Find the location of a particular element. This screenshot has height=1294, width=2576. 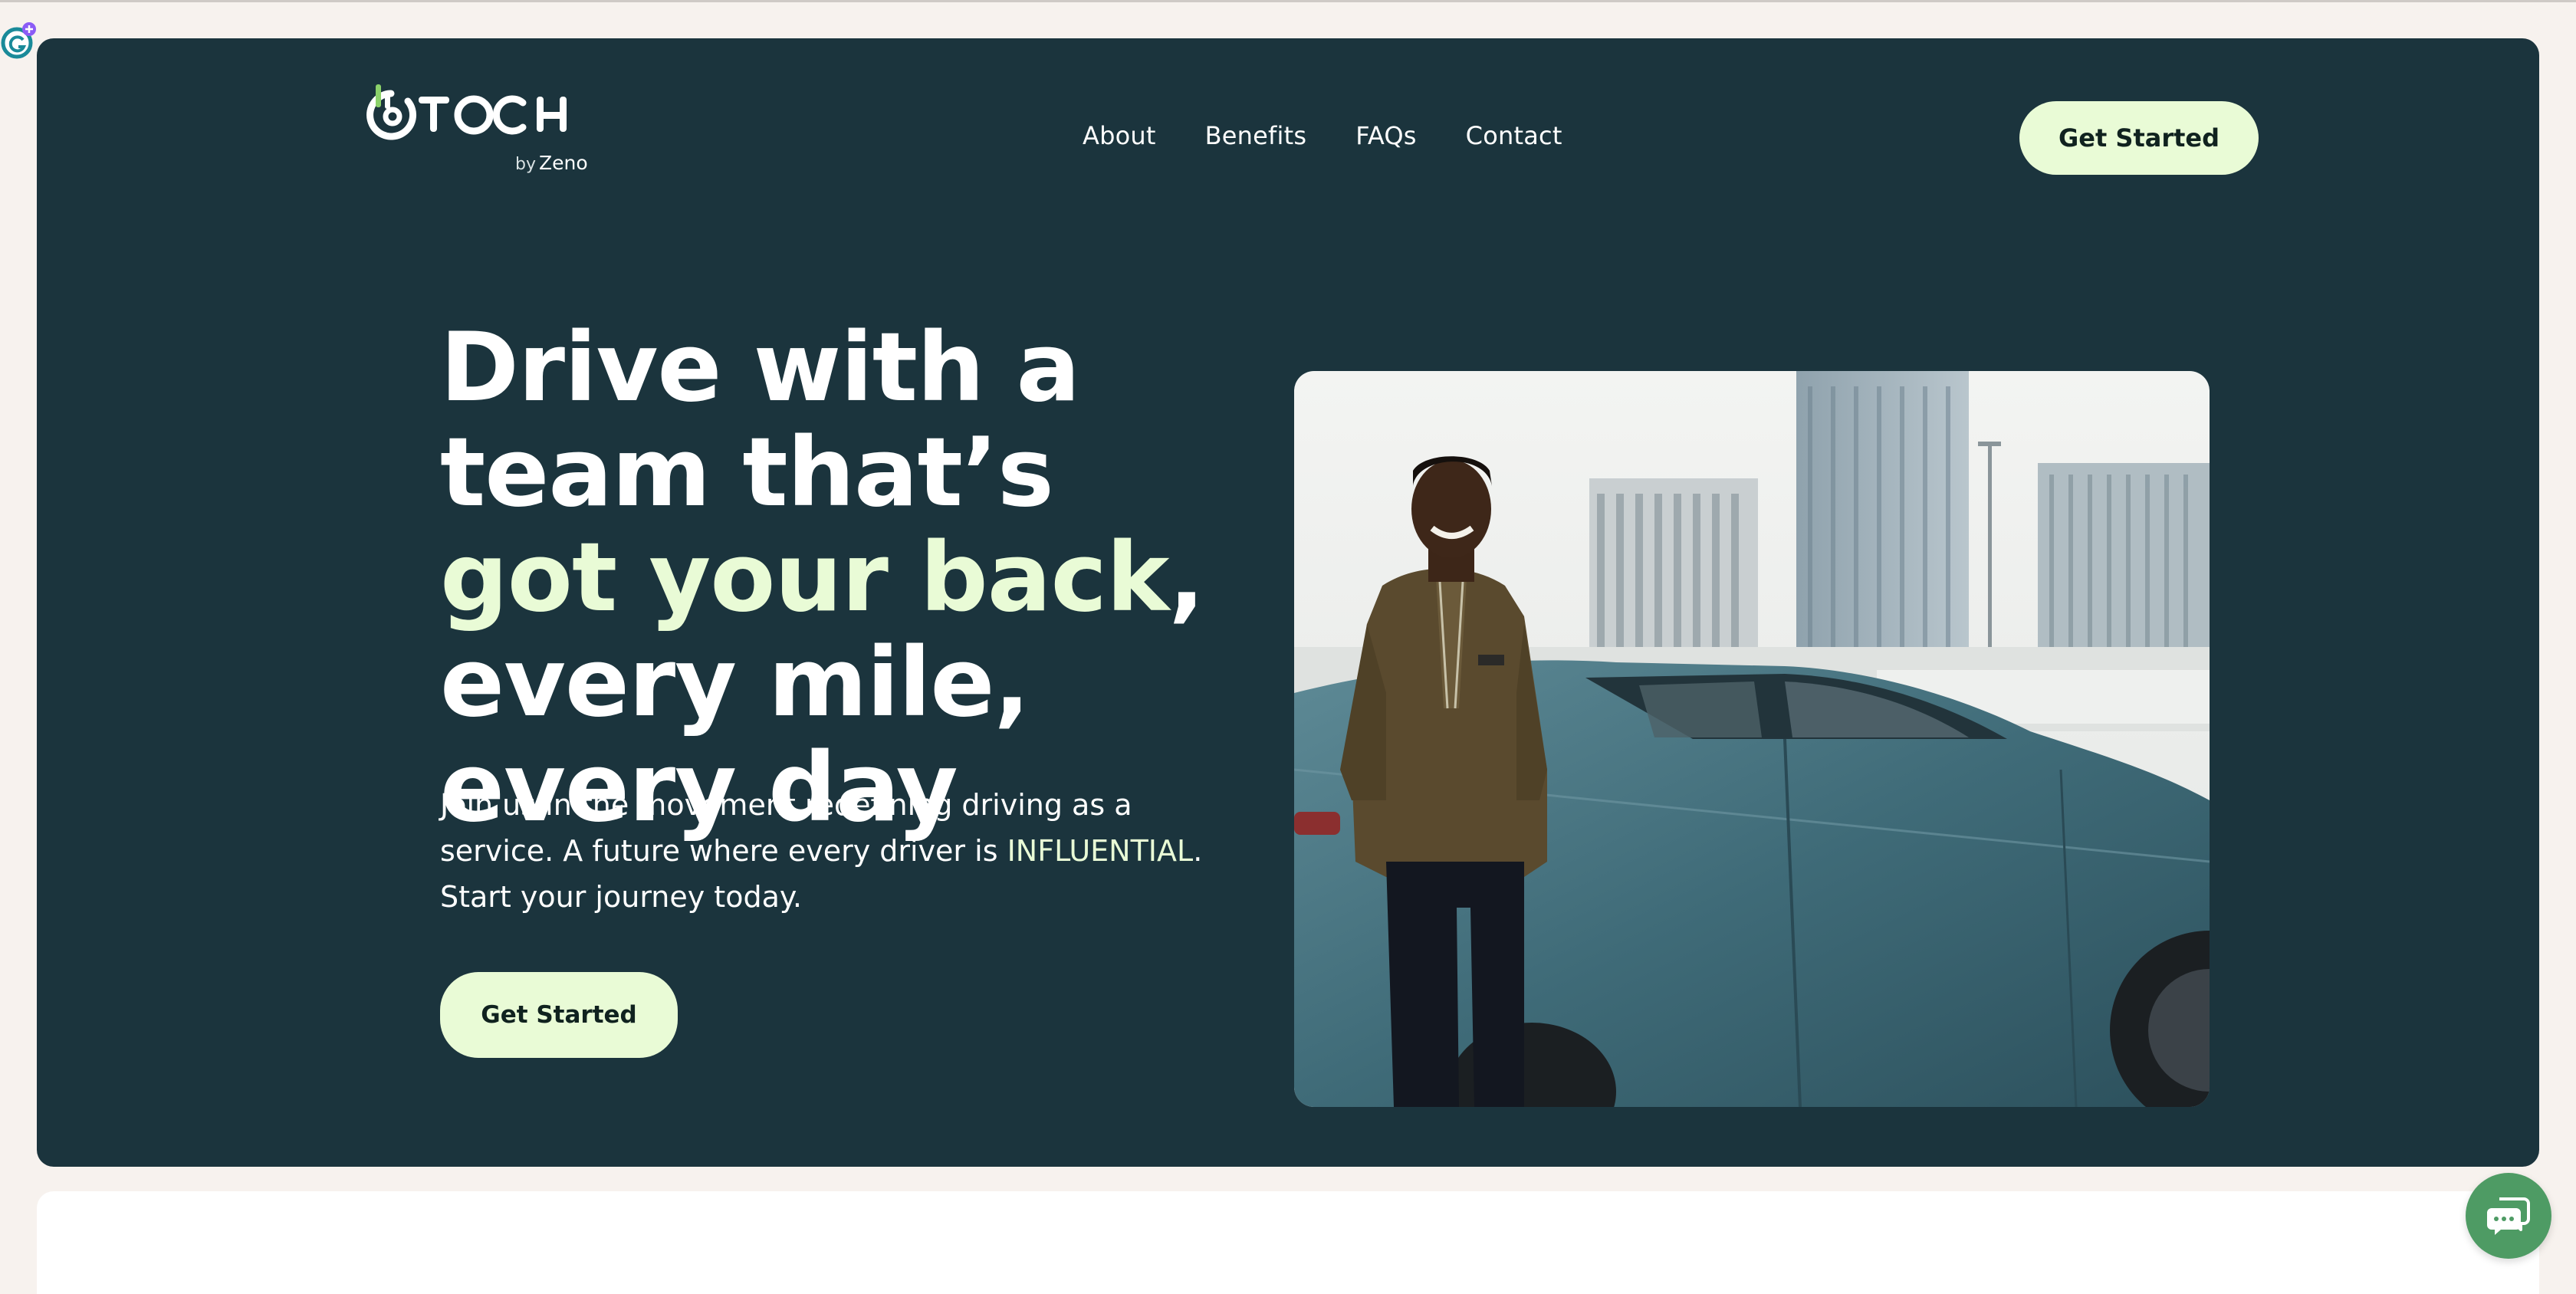

nav-link-benefits: Benefits is located at coordinates (1256, 136).